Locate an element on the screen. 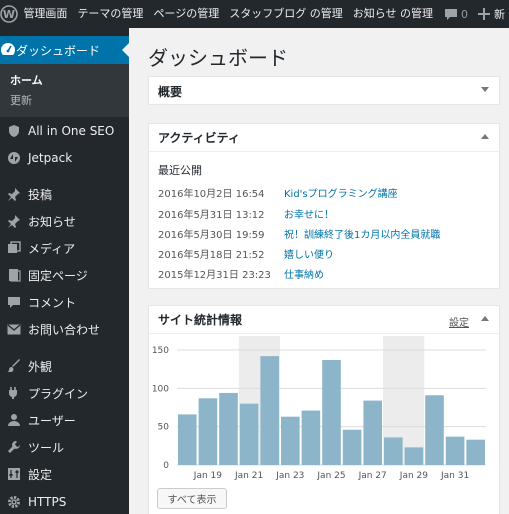 Image resolution: width=509 pixels, height=514 pixels. settings-icon is located at coordinates (14, 474).